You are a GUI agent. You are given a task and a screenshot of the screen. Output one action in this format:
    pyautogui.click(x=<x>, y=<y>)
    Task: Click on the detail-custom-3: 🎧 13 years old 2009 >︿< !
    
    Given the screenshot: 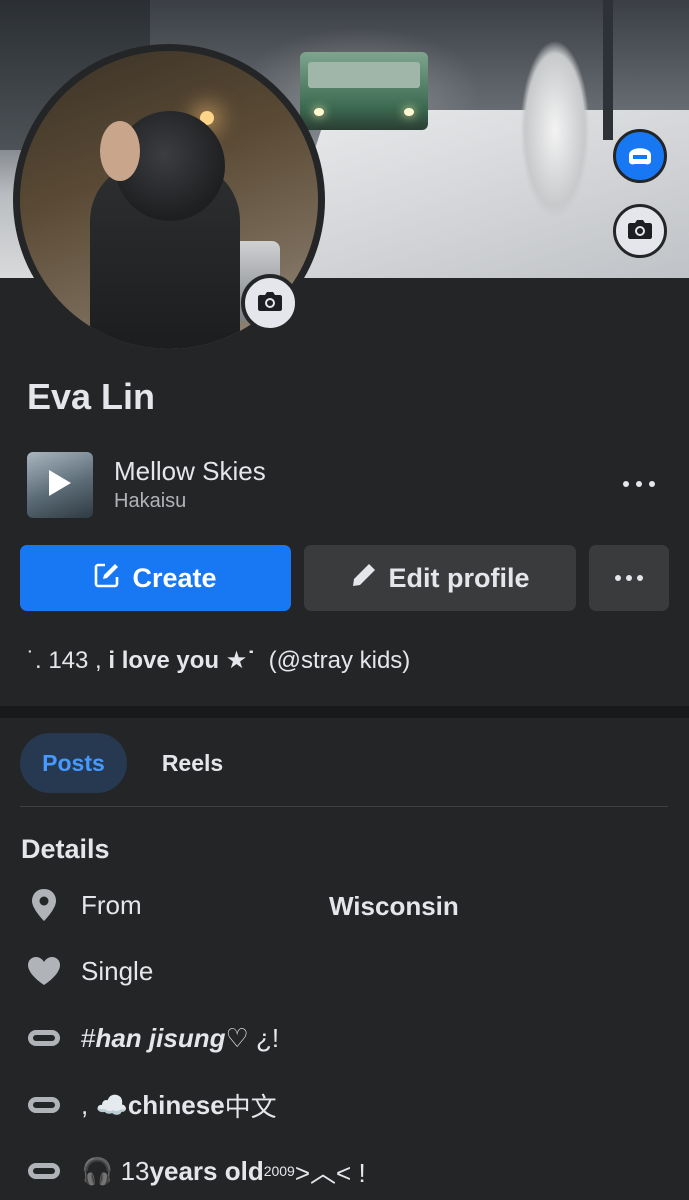 What is the action you would take?
    pyautogui.click(x=196, y=1171)
    